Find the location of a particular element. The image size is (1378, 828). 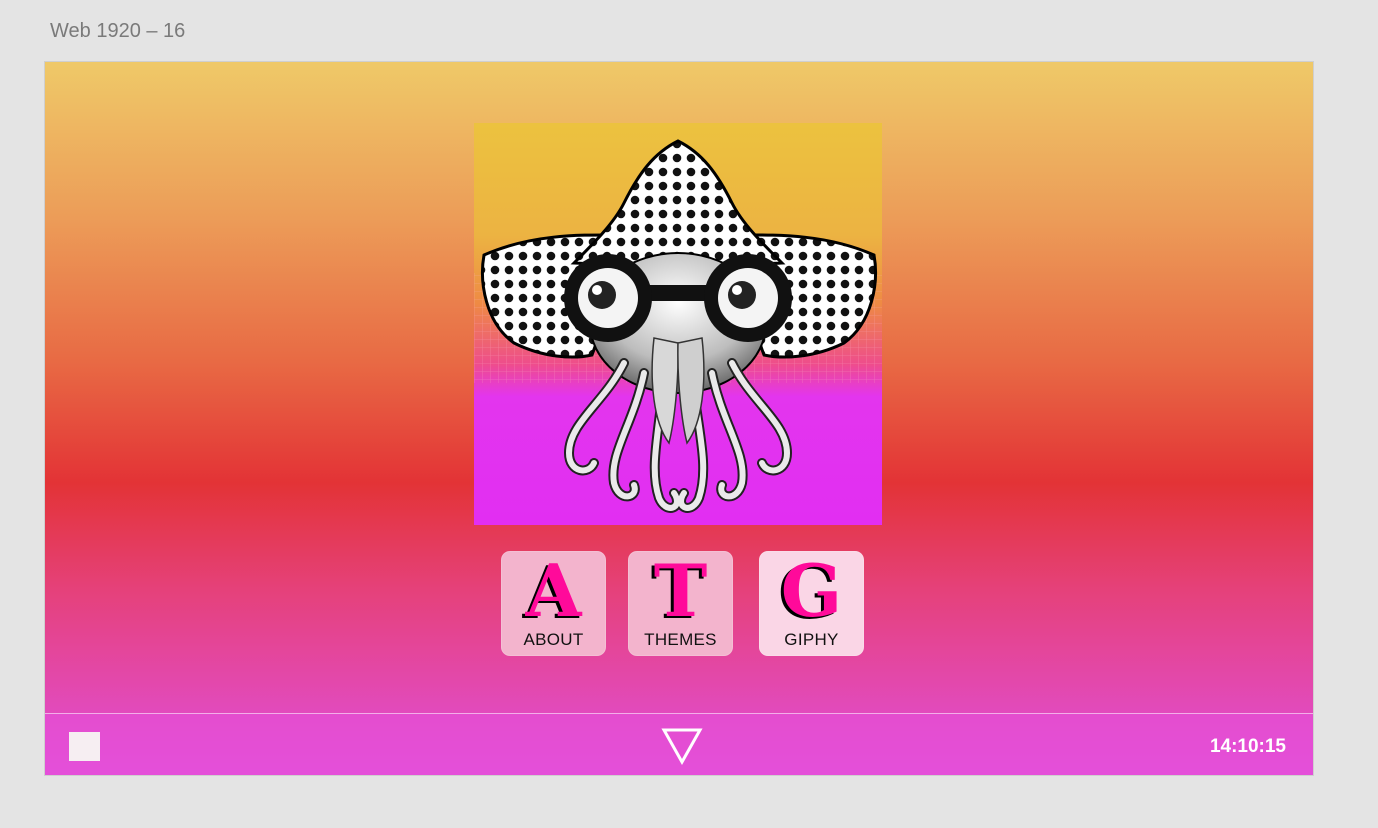

hero-image is located at coordinates (678, 324).